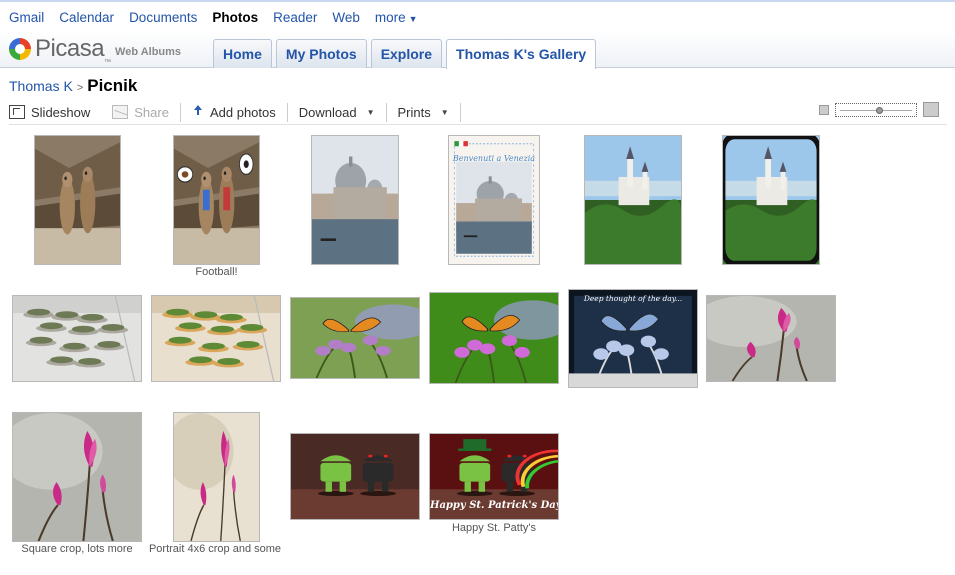  What do you see at coordinates (494, 158) in the screenshot?
I see `photo-overlay-text: Benvenuti a Venezia` at bounding box center [494, 158].